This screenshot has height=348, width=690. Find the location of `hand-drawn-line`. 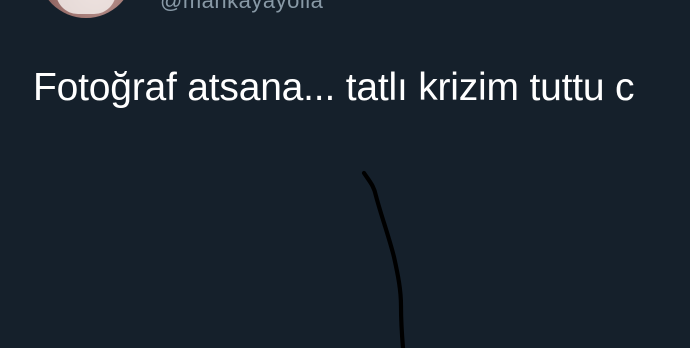

hand-drawn-line is located at coordinates (383, 259).